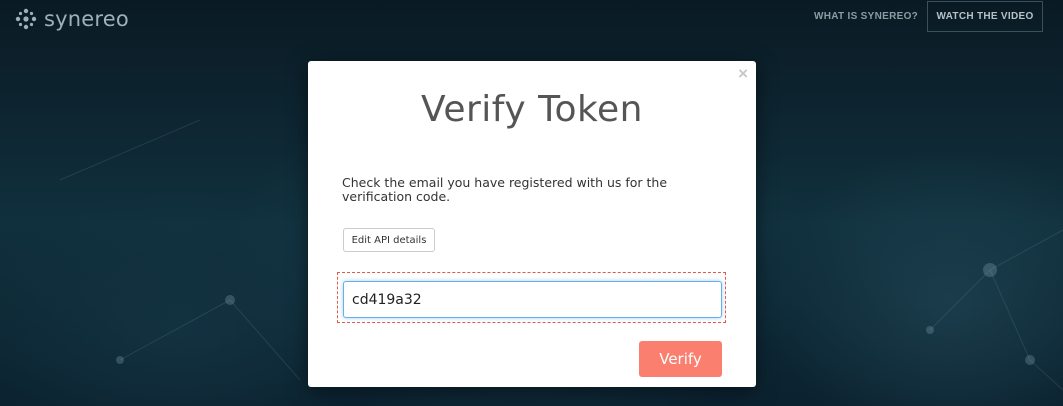  I want to click on close-icon: ×, so click(743, 74).